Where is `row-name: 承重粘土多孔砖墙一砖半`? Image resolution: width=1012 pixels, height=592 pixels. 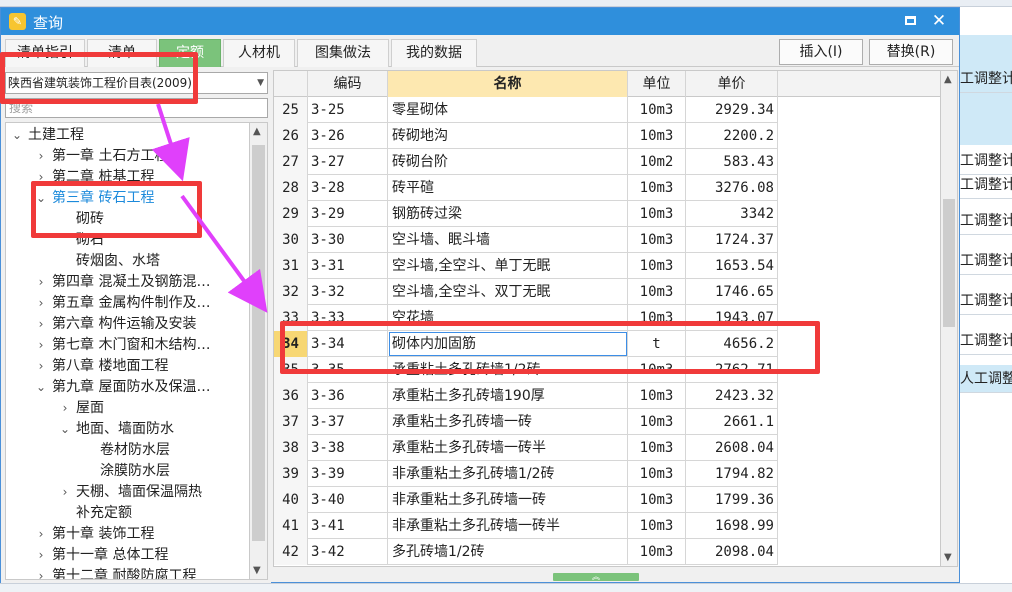
row-name: 承重粘土多孔砖墙一砖半 is located at coordinates (508, 448).